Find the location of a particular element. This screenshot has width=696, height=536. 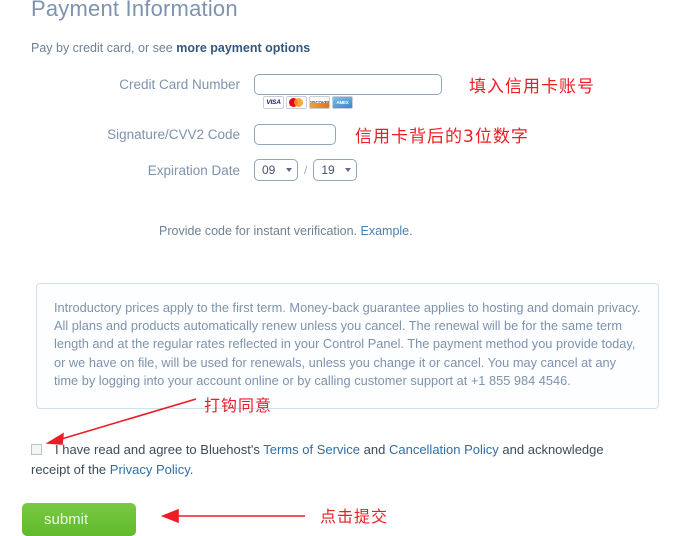

annotation-credit-card: 填入信用卡账号 is located at coordinates (532, 87).